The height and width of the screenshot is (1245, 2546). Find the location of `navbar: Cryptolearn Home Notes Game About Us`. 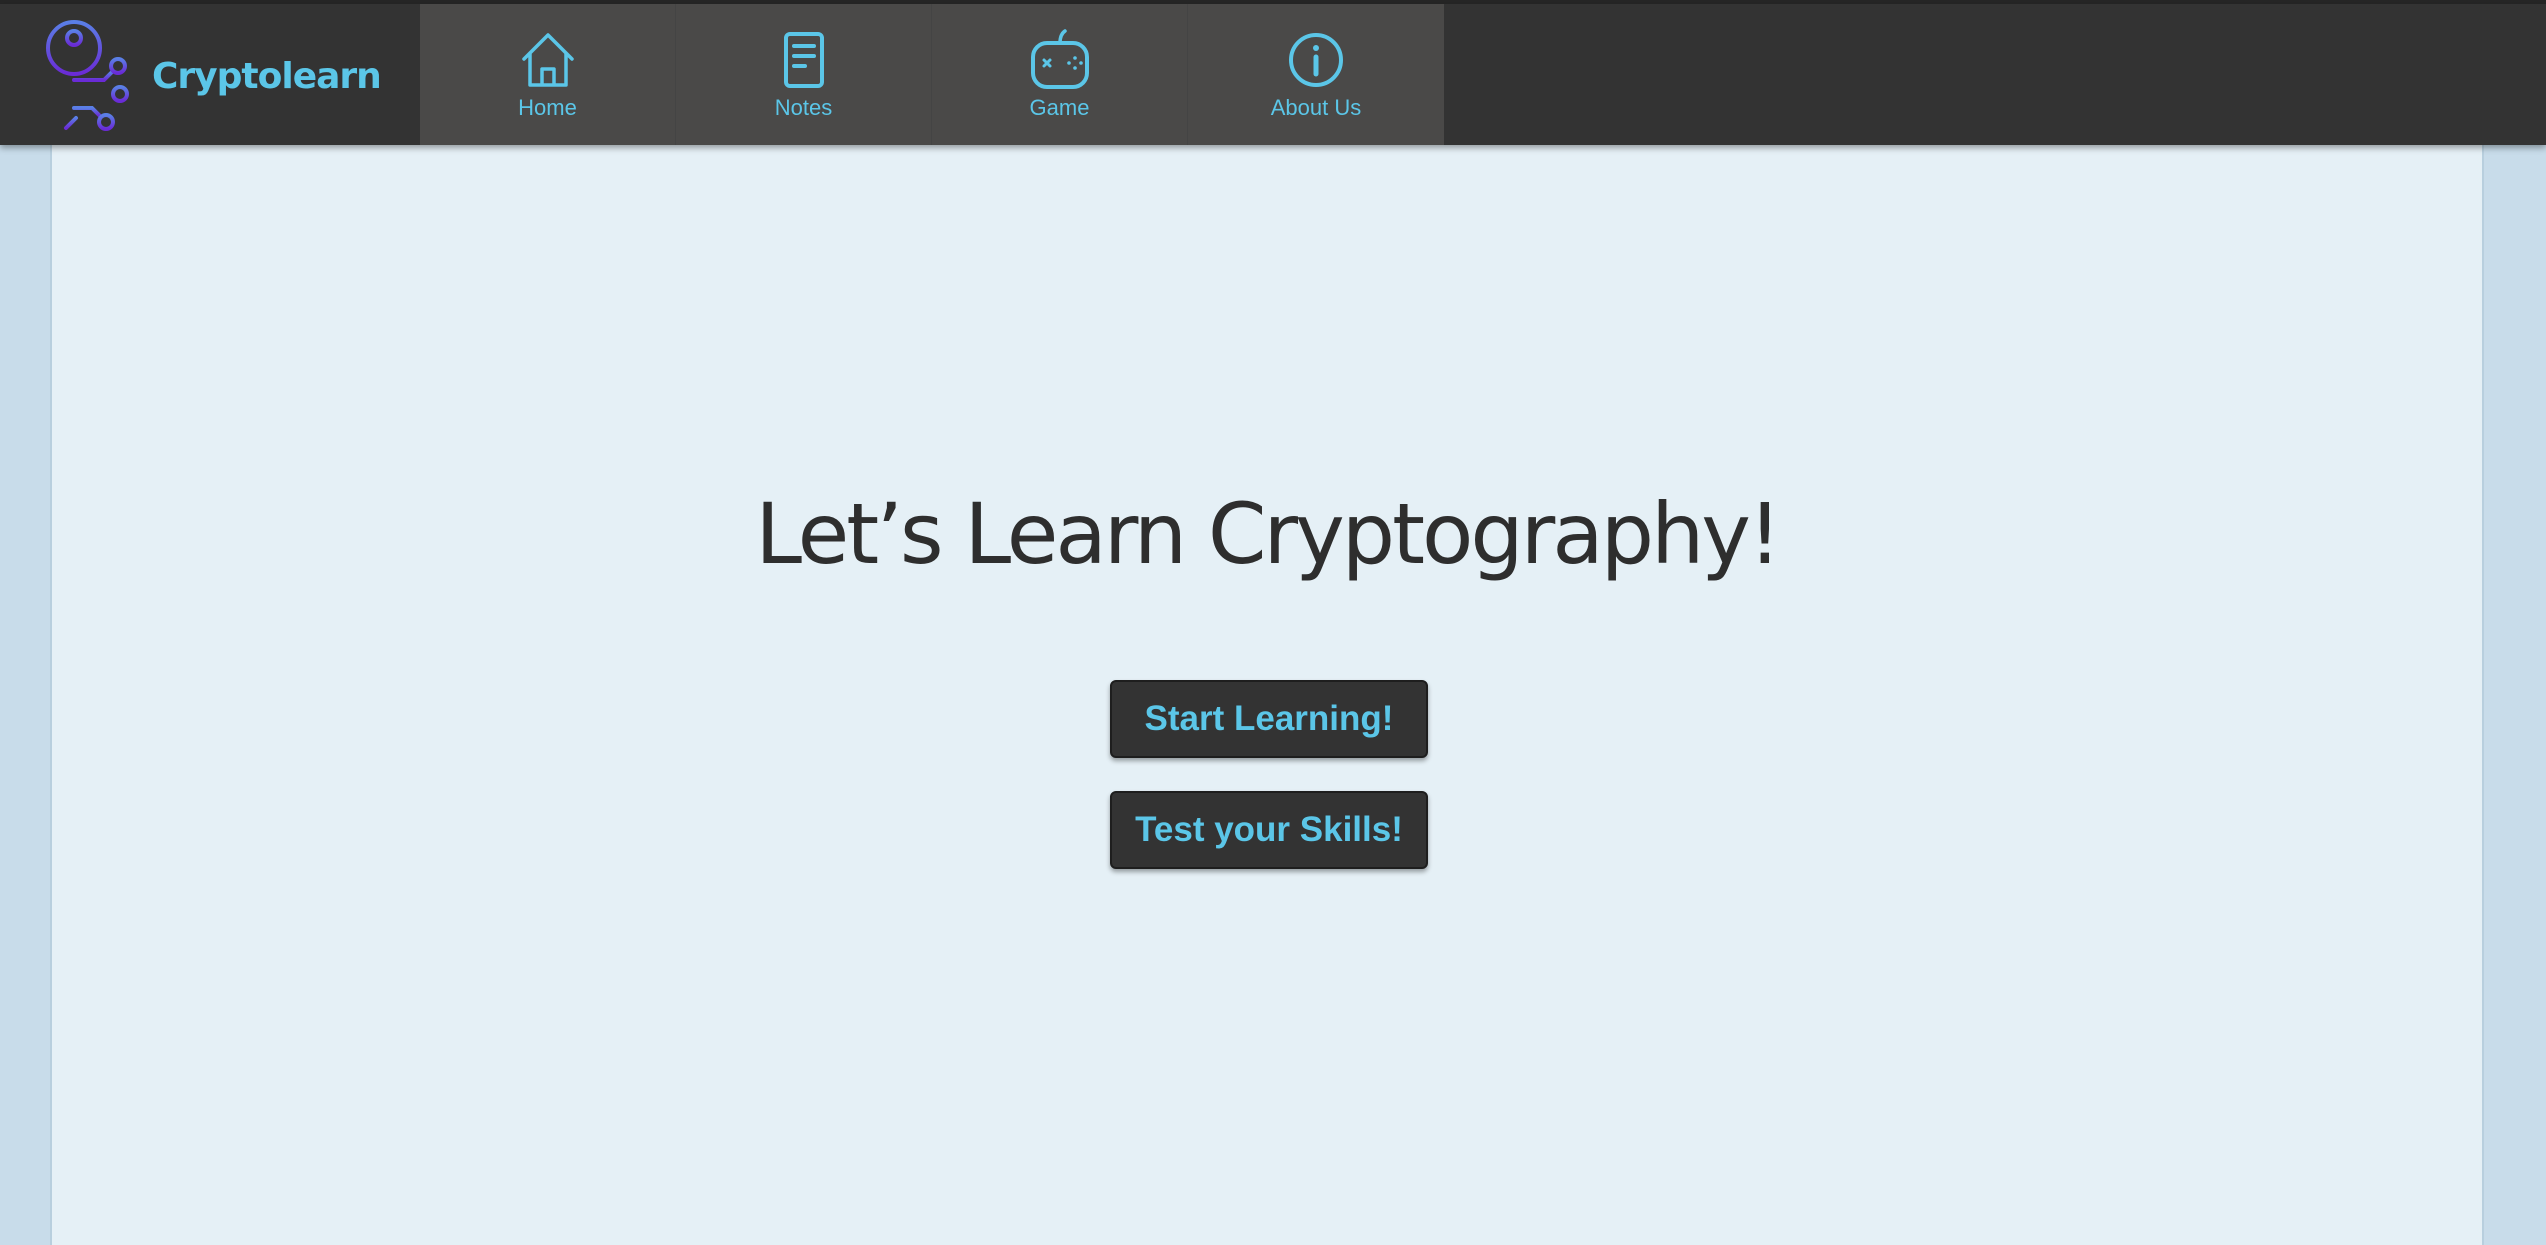

navbar: Cryptolearn Home Notes Game About Us is located at coordinates (1273, 74).